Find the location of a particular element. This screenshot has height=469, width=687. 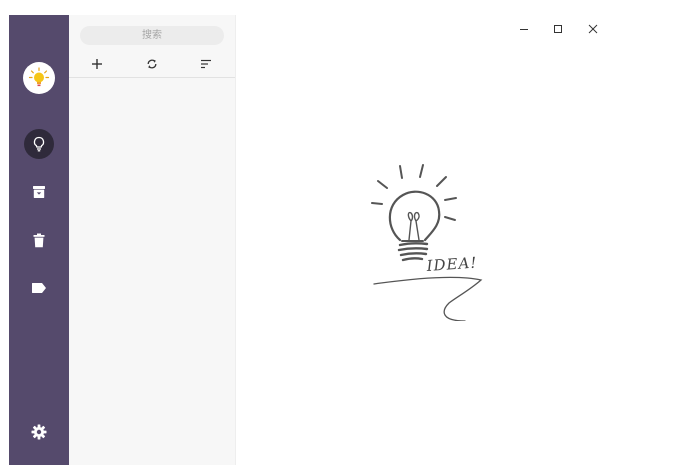

sort-button is located at coordinates (206, 64).